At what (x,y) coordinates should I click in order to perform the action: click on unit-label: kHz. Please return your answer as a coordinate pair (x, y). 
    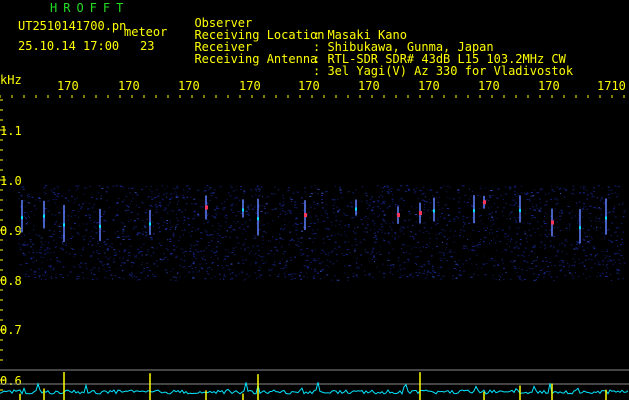
    Looking at the image, I should click on (11, 80).